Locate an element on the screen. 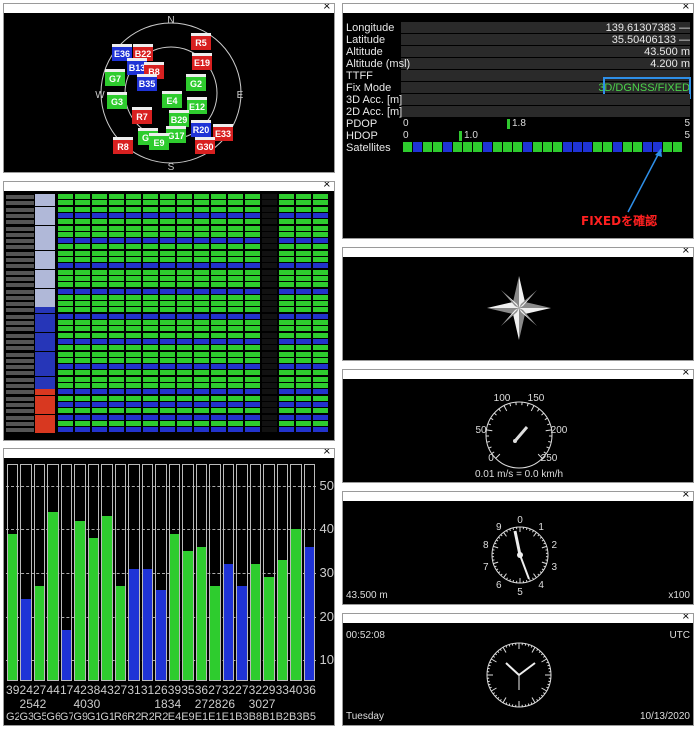 This screenshot has width=697, height=729. altimeter-tick-label: 8 is located at coordinates (486, 545).